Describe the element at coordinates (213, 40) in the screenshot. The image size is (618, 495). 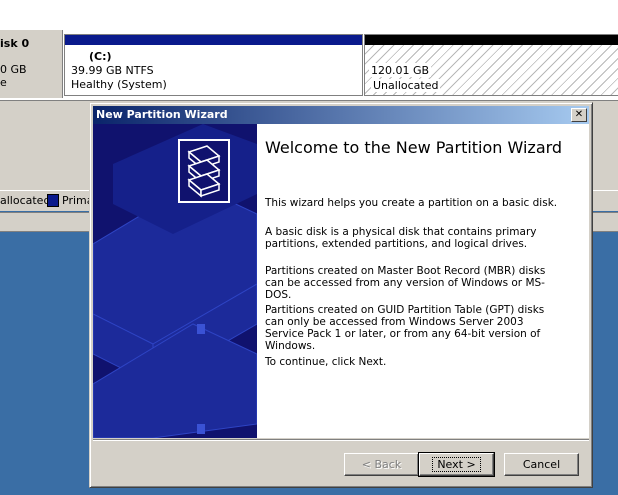
I see `primary-partition-bar` at that location.